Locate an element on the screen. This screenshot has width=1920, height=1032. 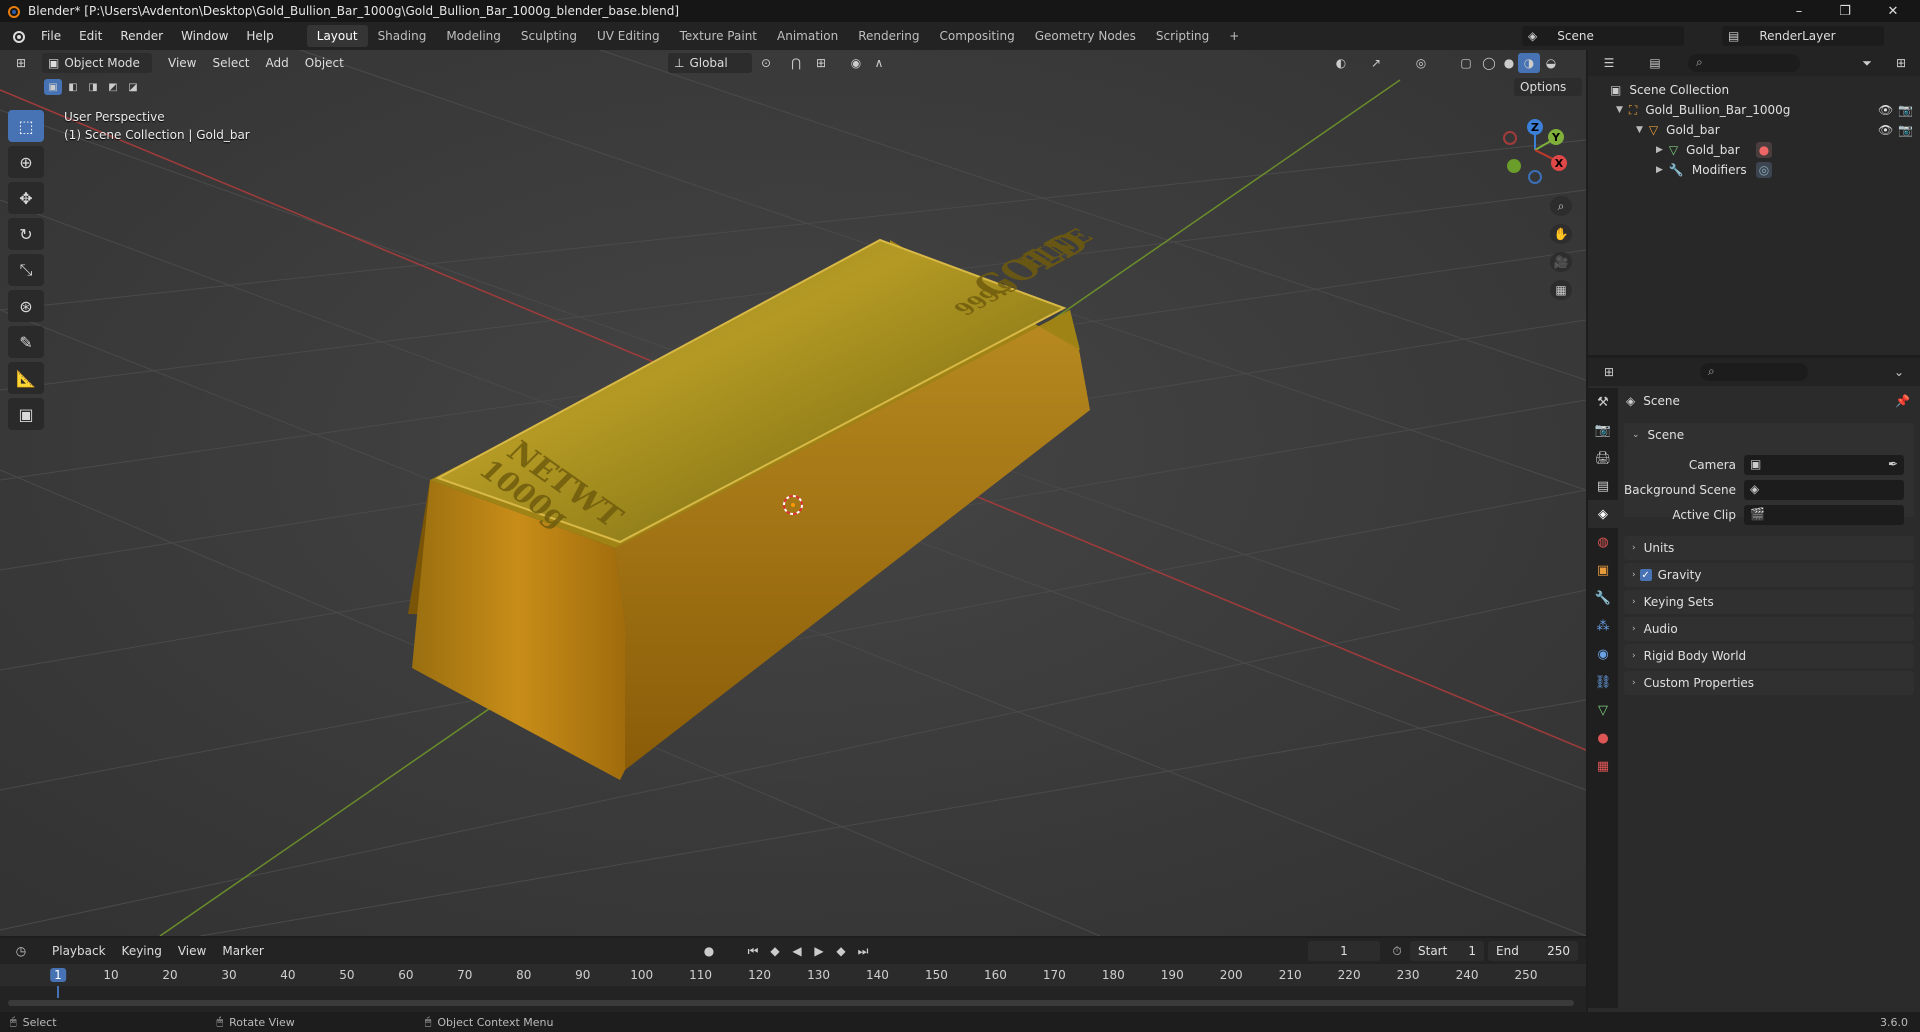
timeline-menu-playback: Playback is located at coordinates (79, 951).